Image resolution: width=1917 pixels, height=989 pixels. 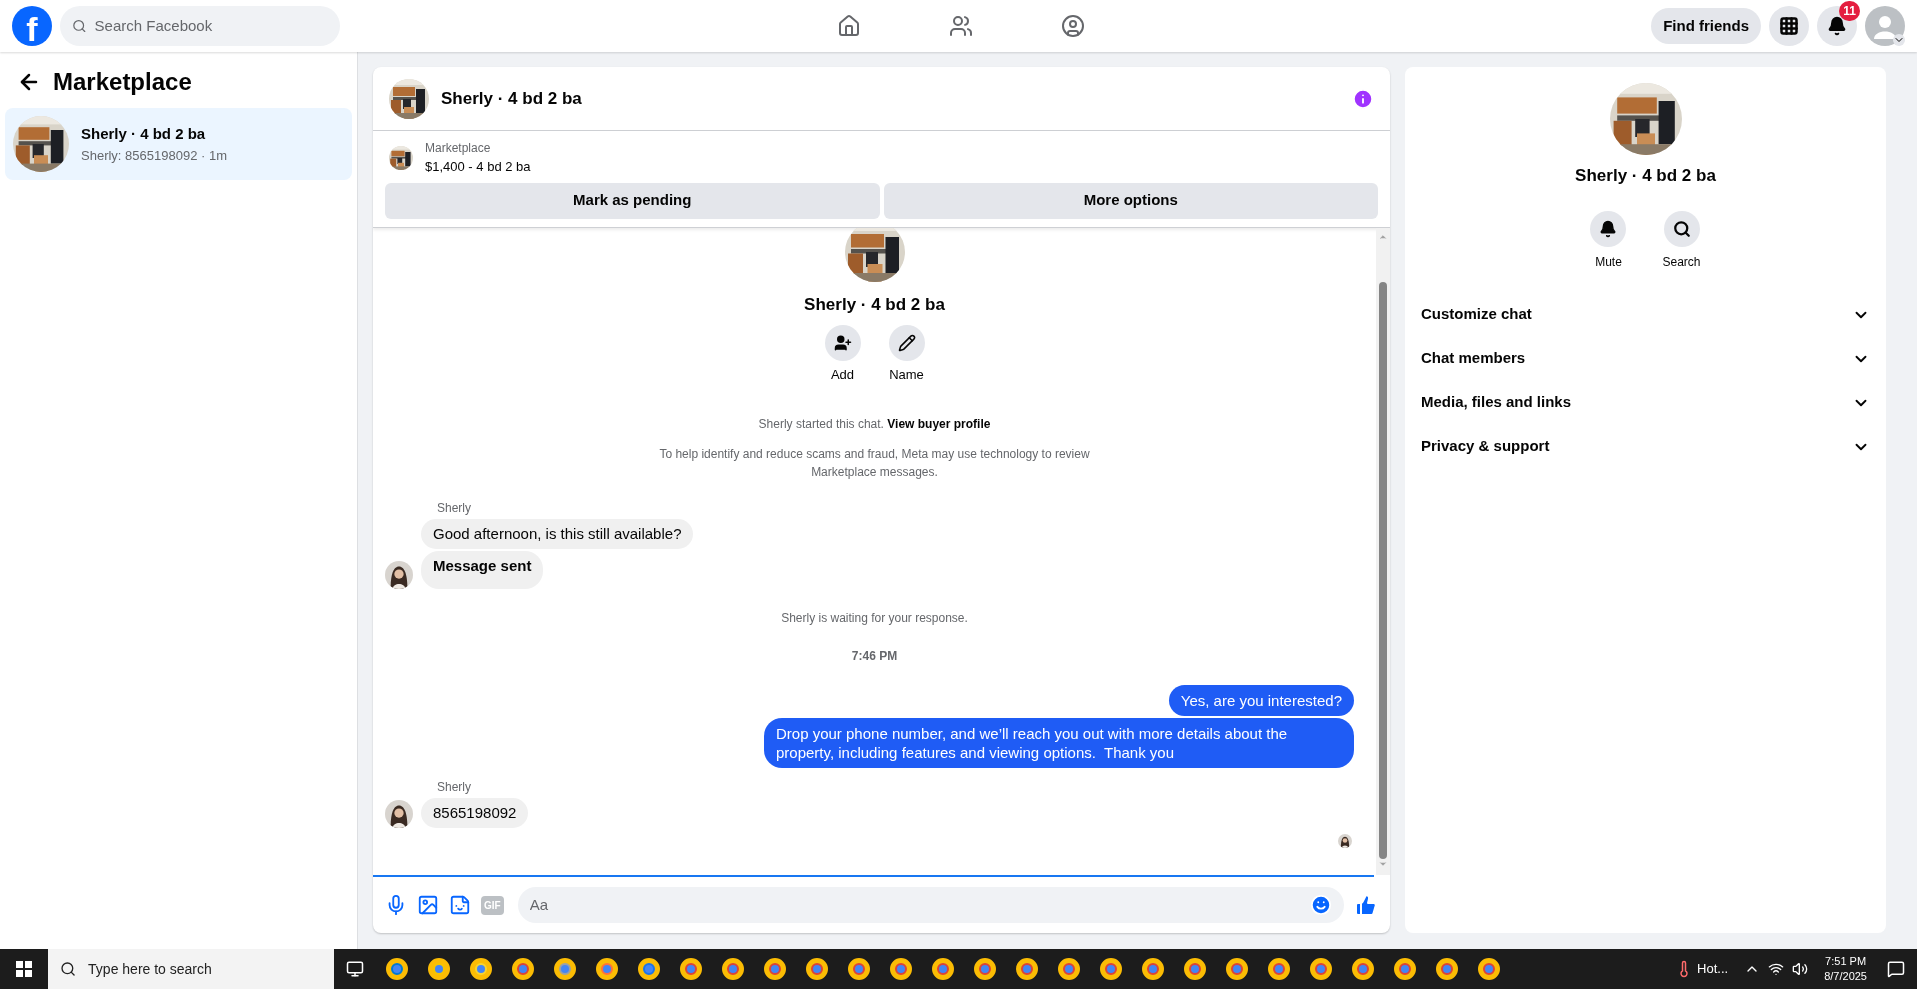 I want to click on timestamp: 7:46 PM, so click(x=874, y=656).